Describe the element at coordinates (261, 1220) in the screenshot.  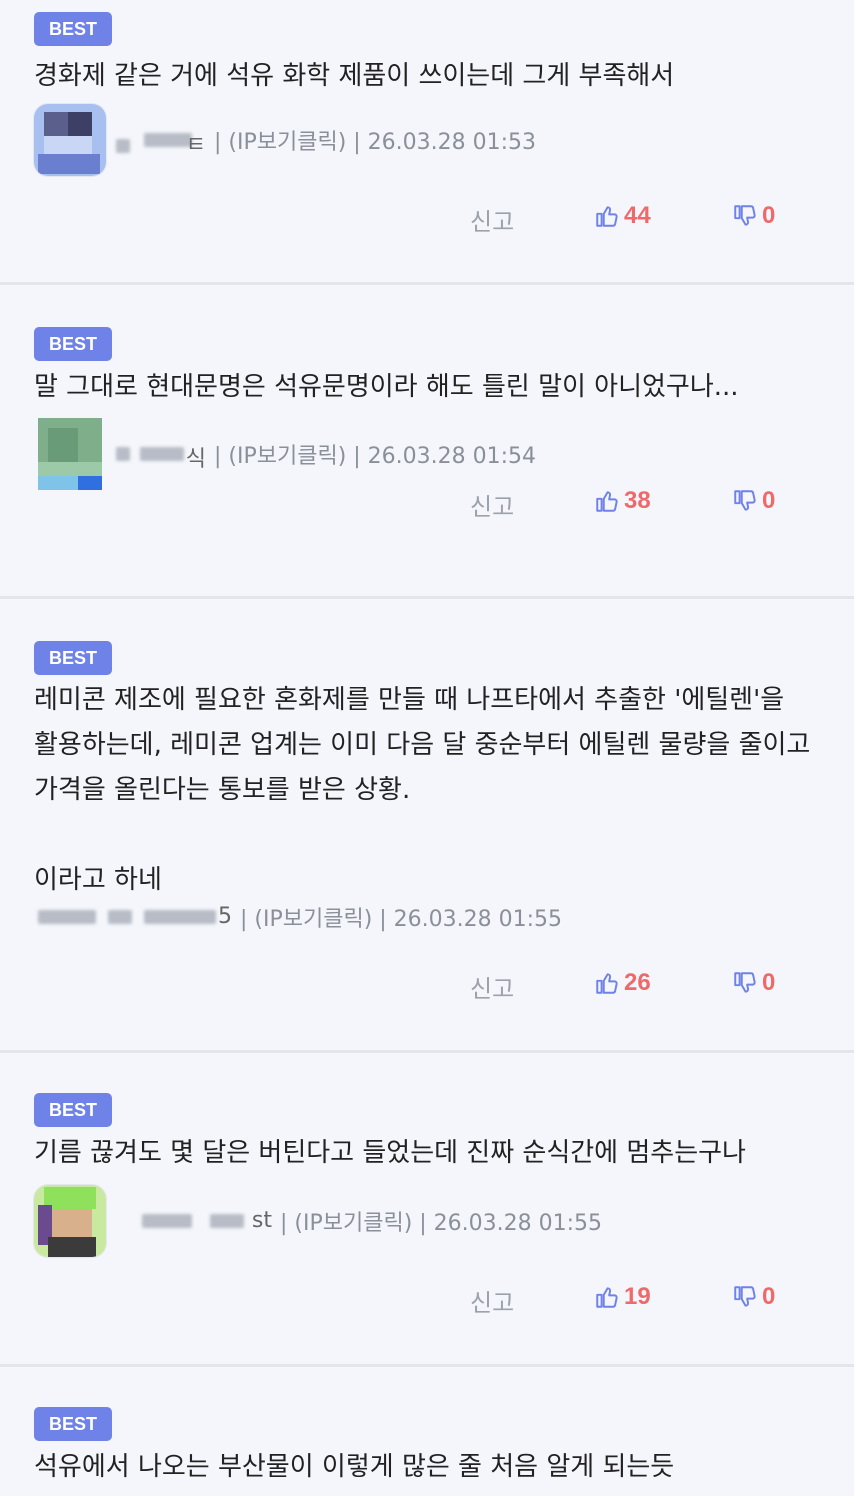
I see `author-tail: st` at that location.